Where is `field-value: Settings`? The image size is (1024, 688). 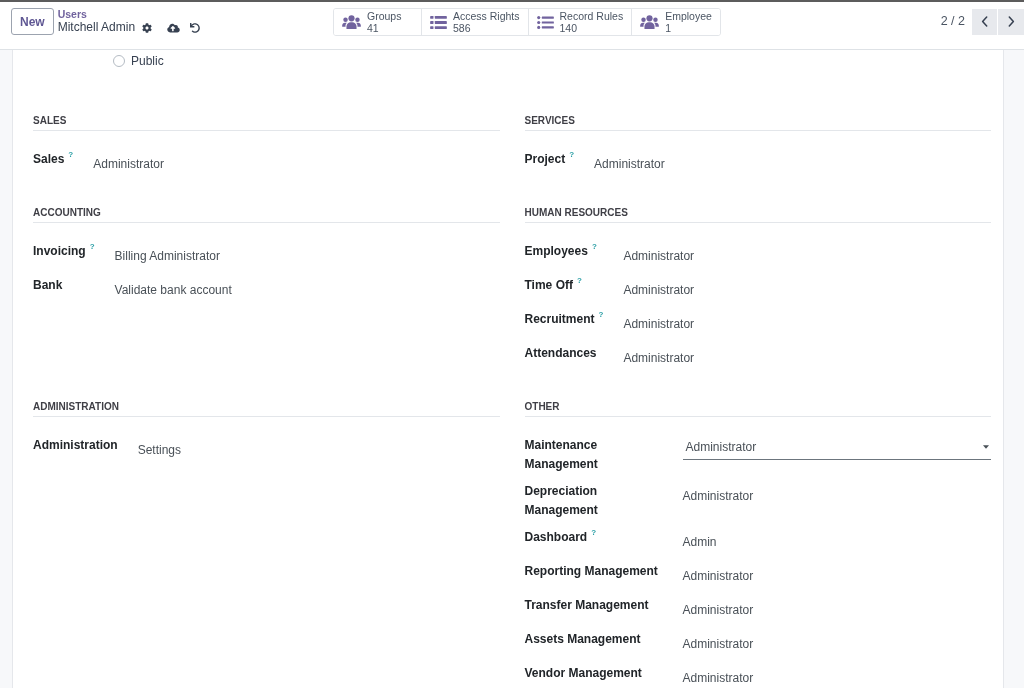
field-value: Settings is located at coordinates (159, 450).